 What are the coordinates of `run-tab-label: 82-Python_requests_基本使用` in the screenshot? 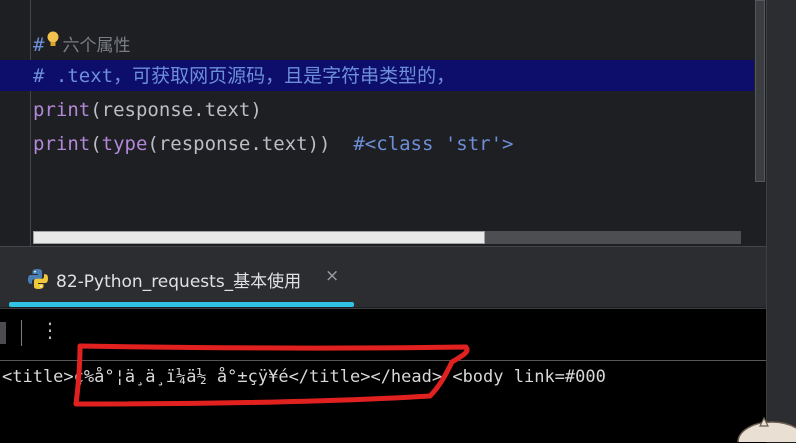 It's located at (178, 279).